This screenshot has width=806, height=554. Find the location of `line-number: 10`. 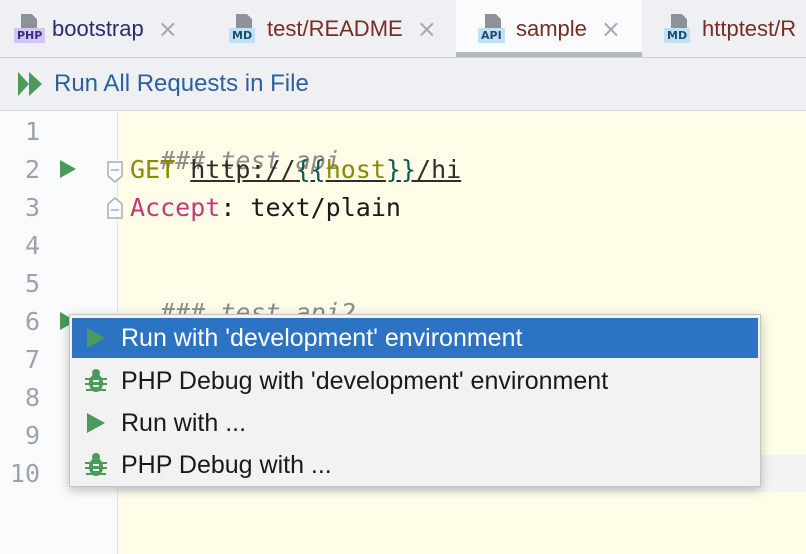

line-number: 10 is located at coordinates (24, 473).